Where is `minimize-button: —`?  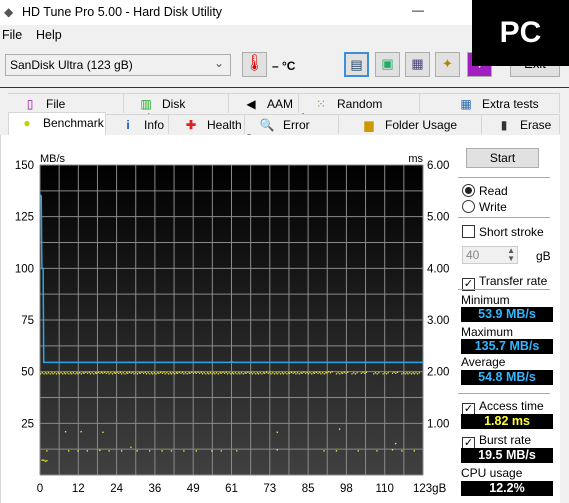 minimize-button: — is located at coordinates (418, 10).